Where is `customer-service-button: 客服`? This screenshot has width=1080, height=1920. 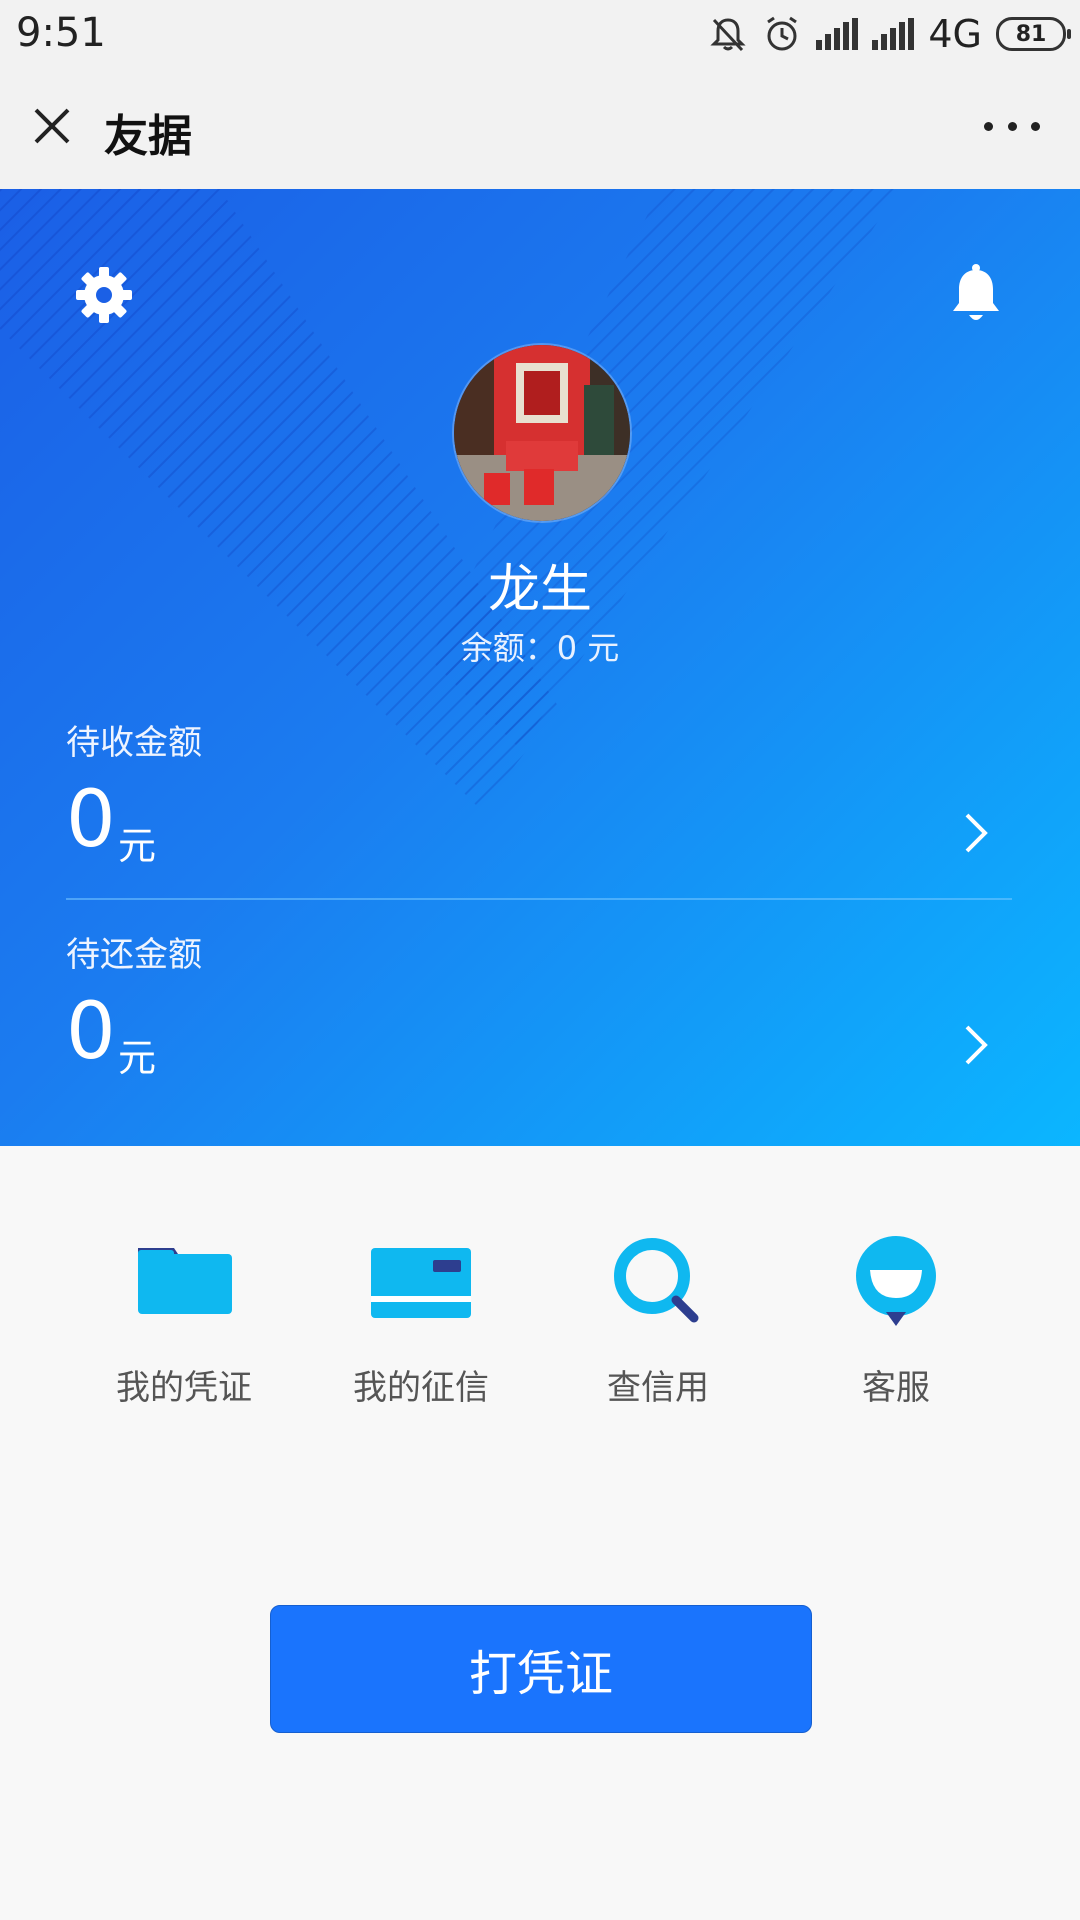 customer-service-button: 客服 is located at coordinates (896, 1315).